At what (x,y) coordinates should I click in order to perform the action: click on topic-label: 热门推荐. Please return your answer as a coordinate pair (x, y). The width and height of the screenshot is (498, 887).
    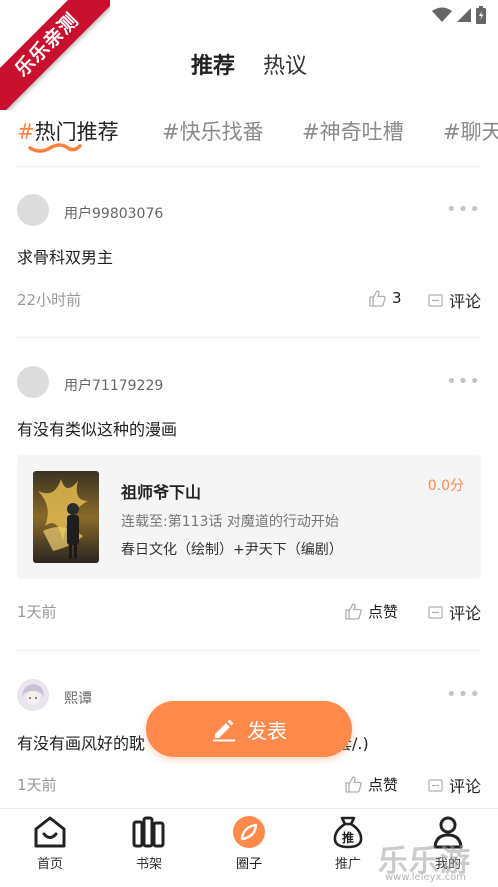
    Looking at the image, I should click on (76, 132).